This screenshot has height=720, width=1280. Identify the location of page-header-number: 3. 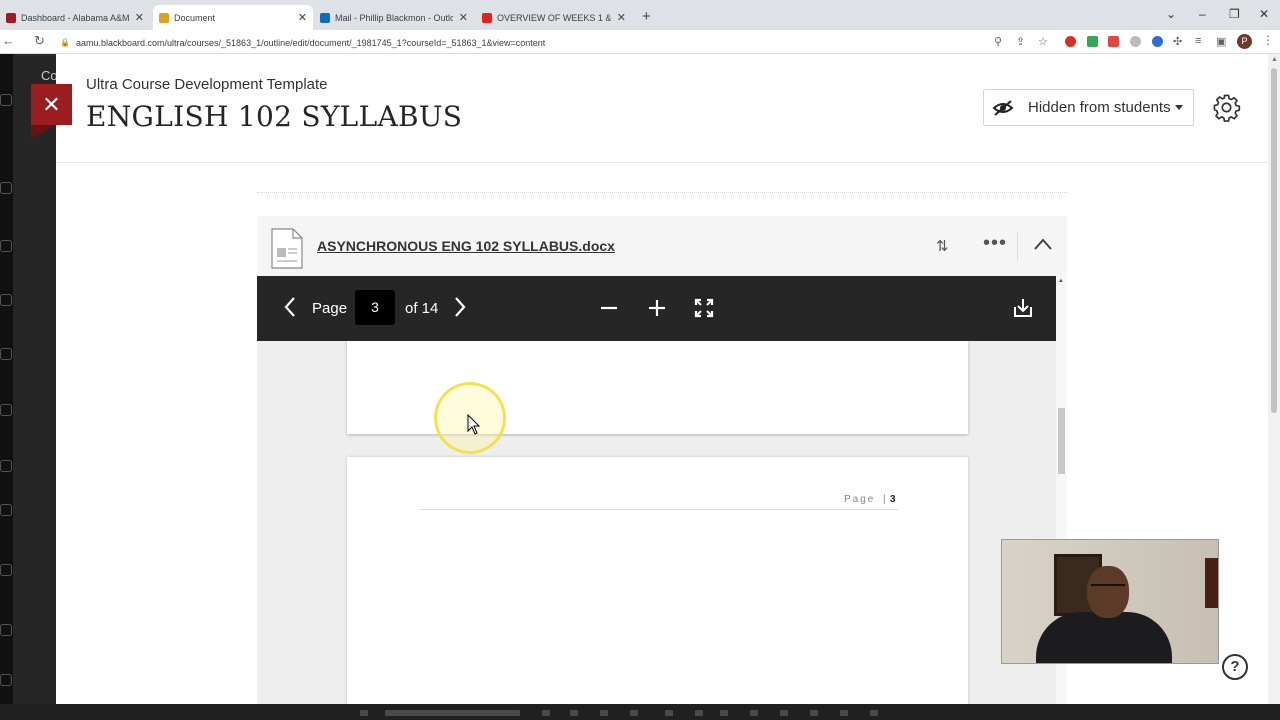
(893, 499).